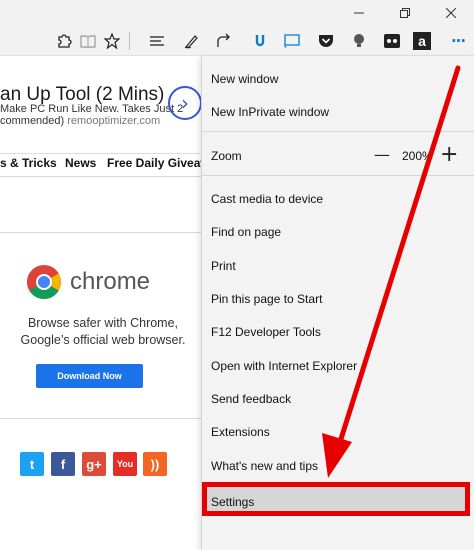  I want to click on chrome-ad-line1: Browse safer with Chrome,, so click(103, 323).